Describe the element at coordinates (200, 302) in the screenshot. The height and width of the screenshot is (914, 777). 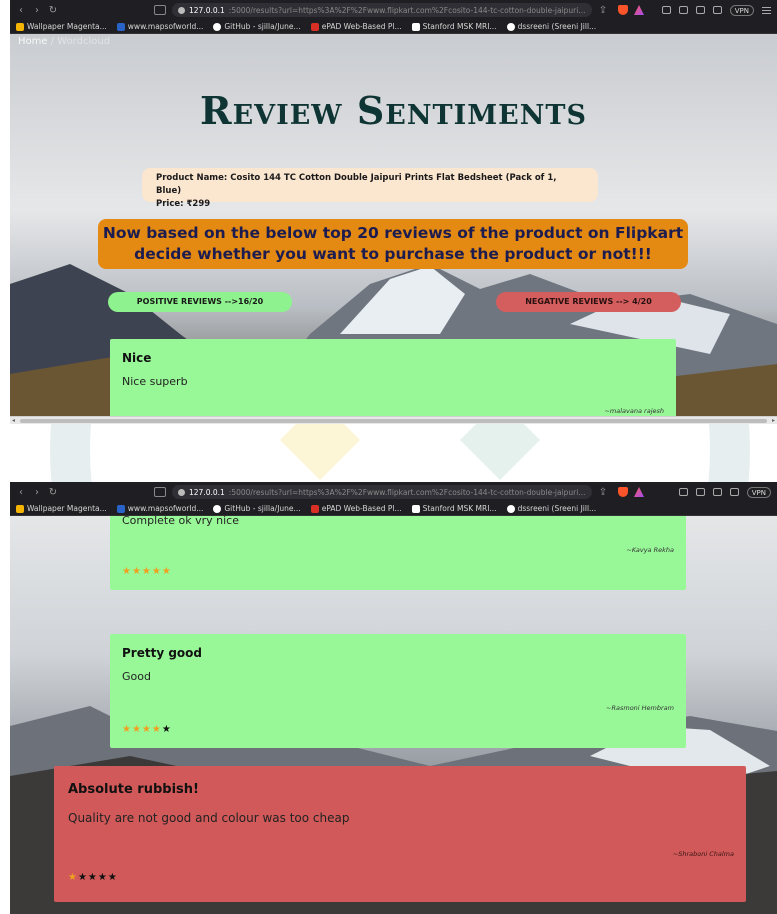
I see `positive-reviews-badge: POSITIVE REVIEWS -->16/20` at that location.